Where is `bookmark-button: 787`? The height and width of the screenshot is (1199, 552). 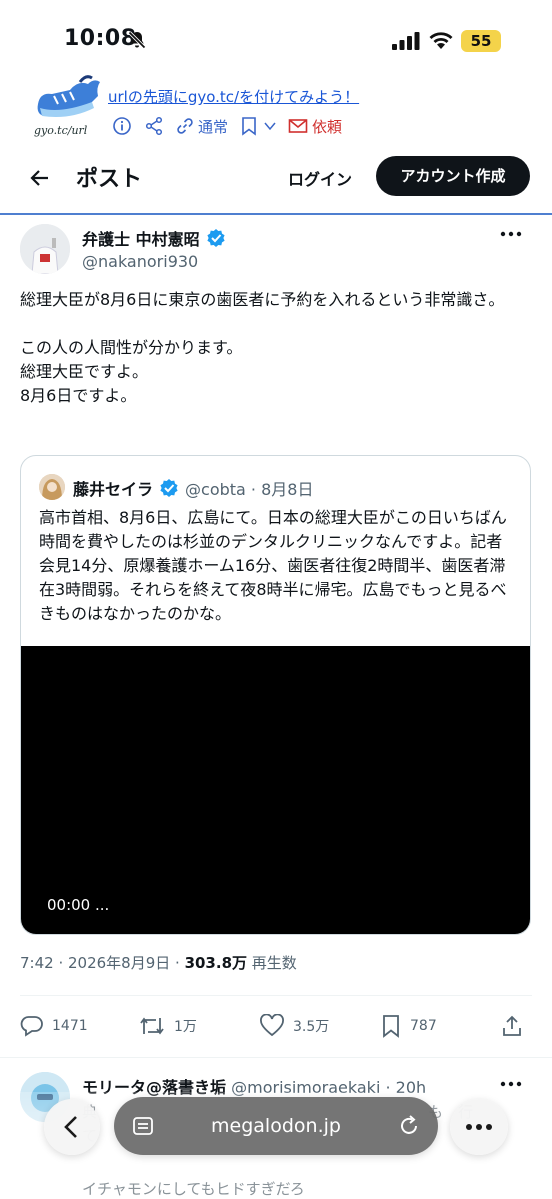
bookmark-button: 787 is located at coordinates (408, 1026).